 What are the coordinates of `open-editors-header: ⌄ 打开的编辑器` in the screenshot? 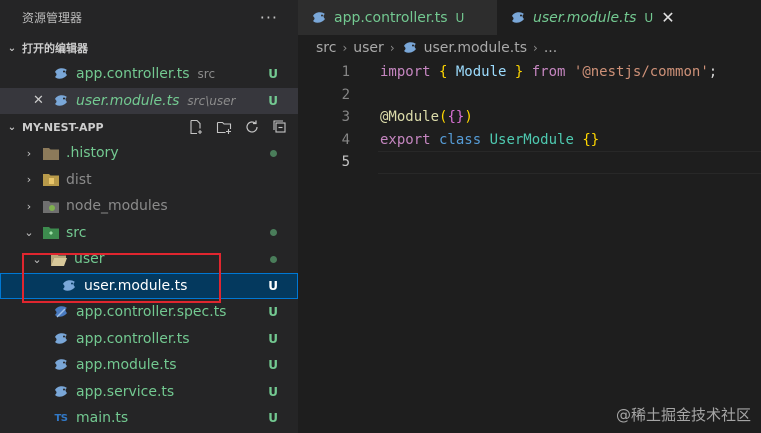 It's located at (149, 48).